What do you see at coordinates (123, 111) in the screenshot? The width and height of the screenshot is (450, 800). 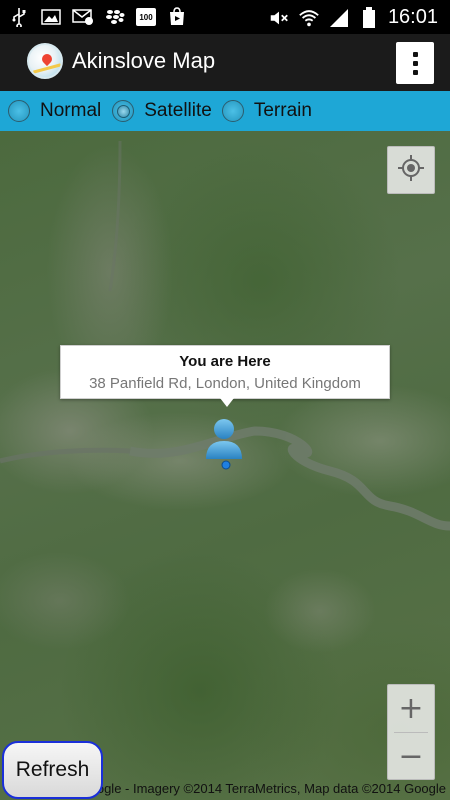 I see `radio-satellite-circle` at bounding box center [123, 111].